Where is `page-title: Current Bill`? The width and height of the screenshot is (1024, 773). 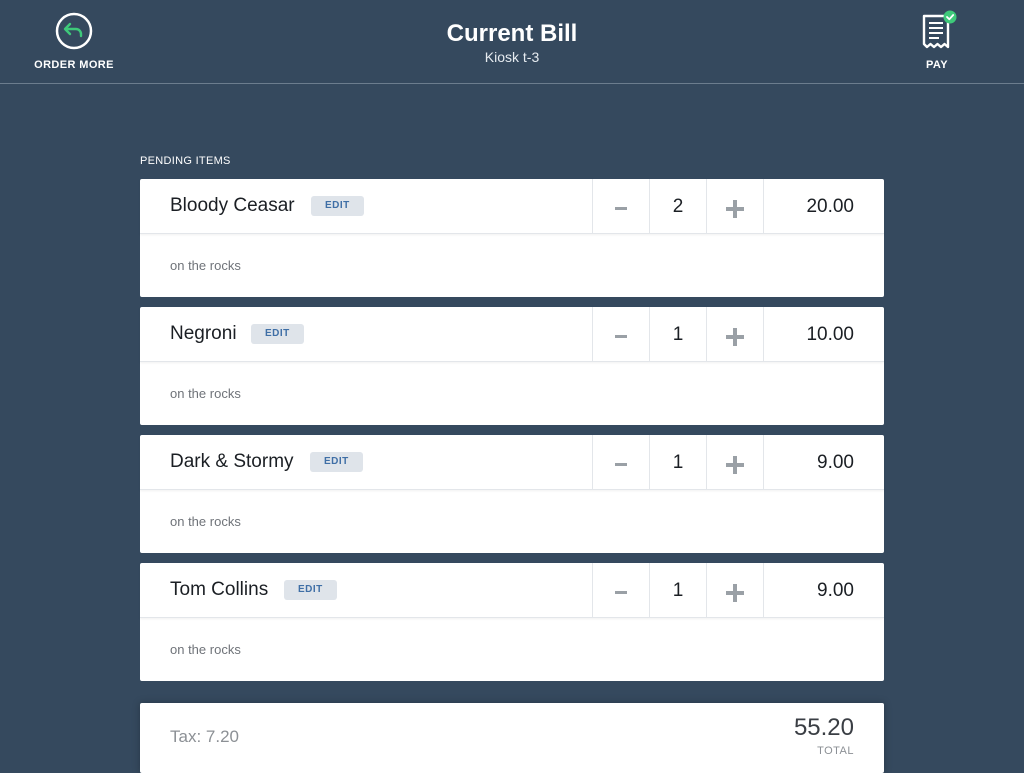 page-title: Current Bill is located at coordinates (512, 33).